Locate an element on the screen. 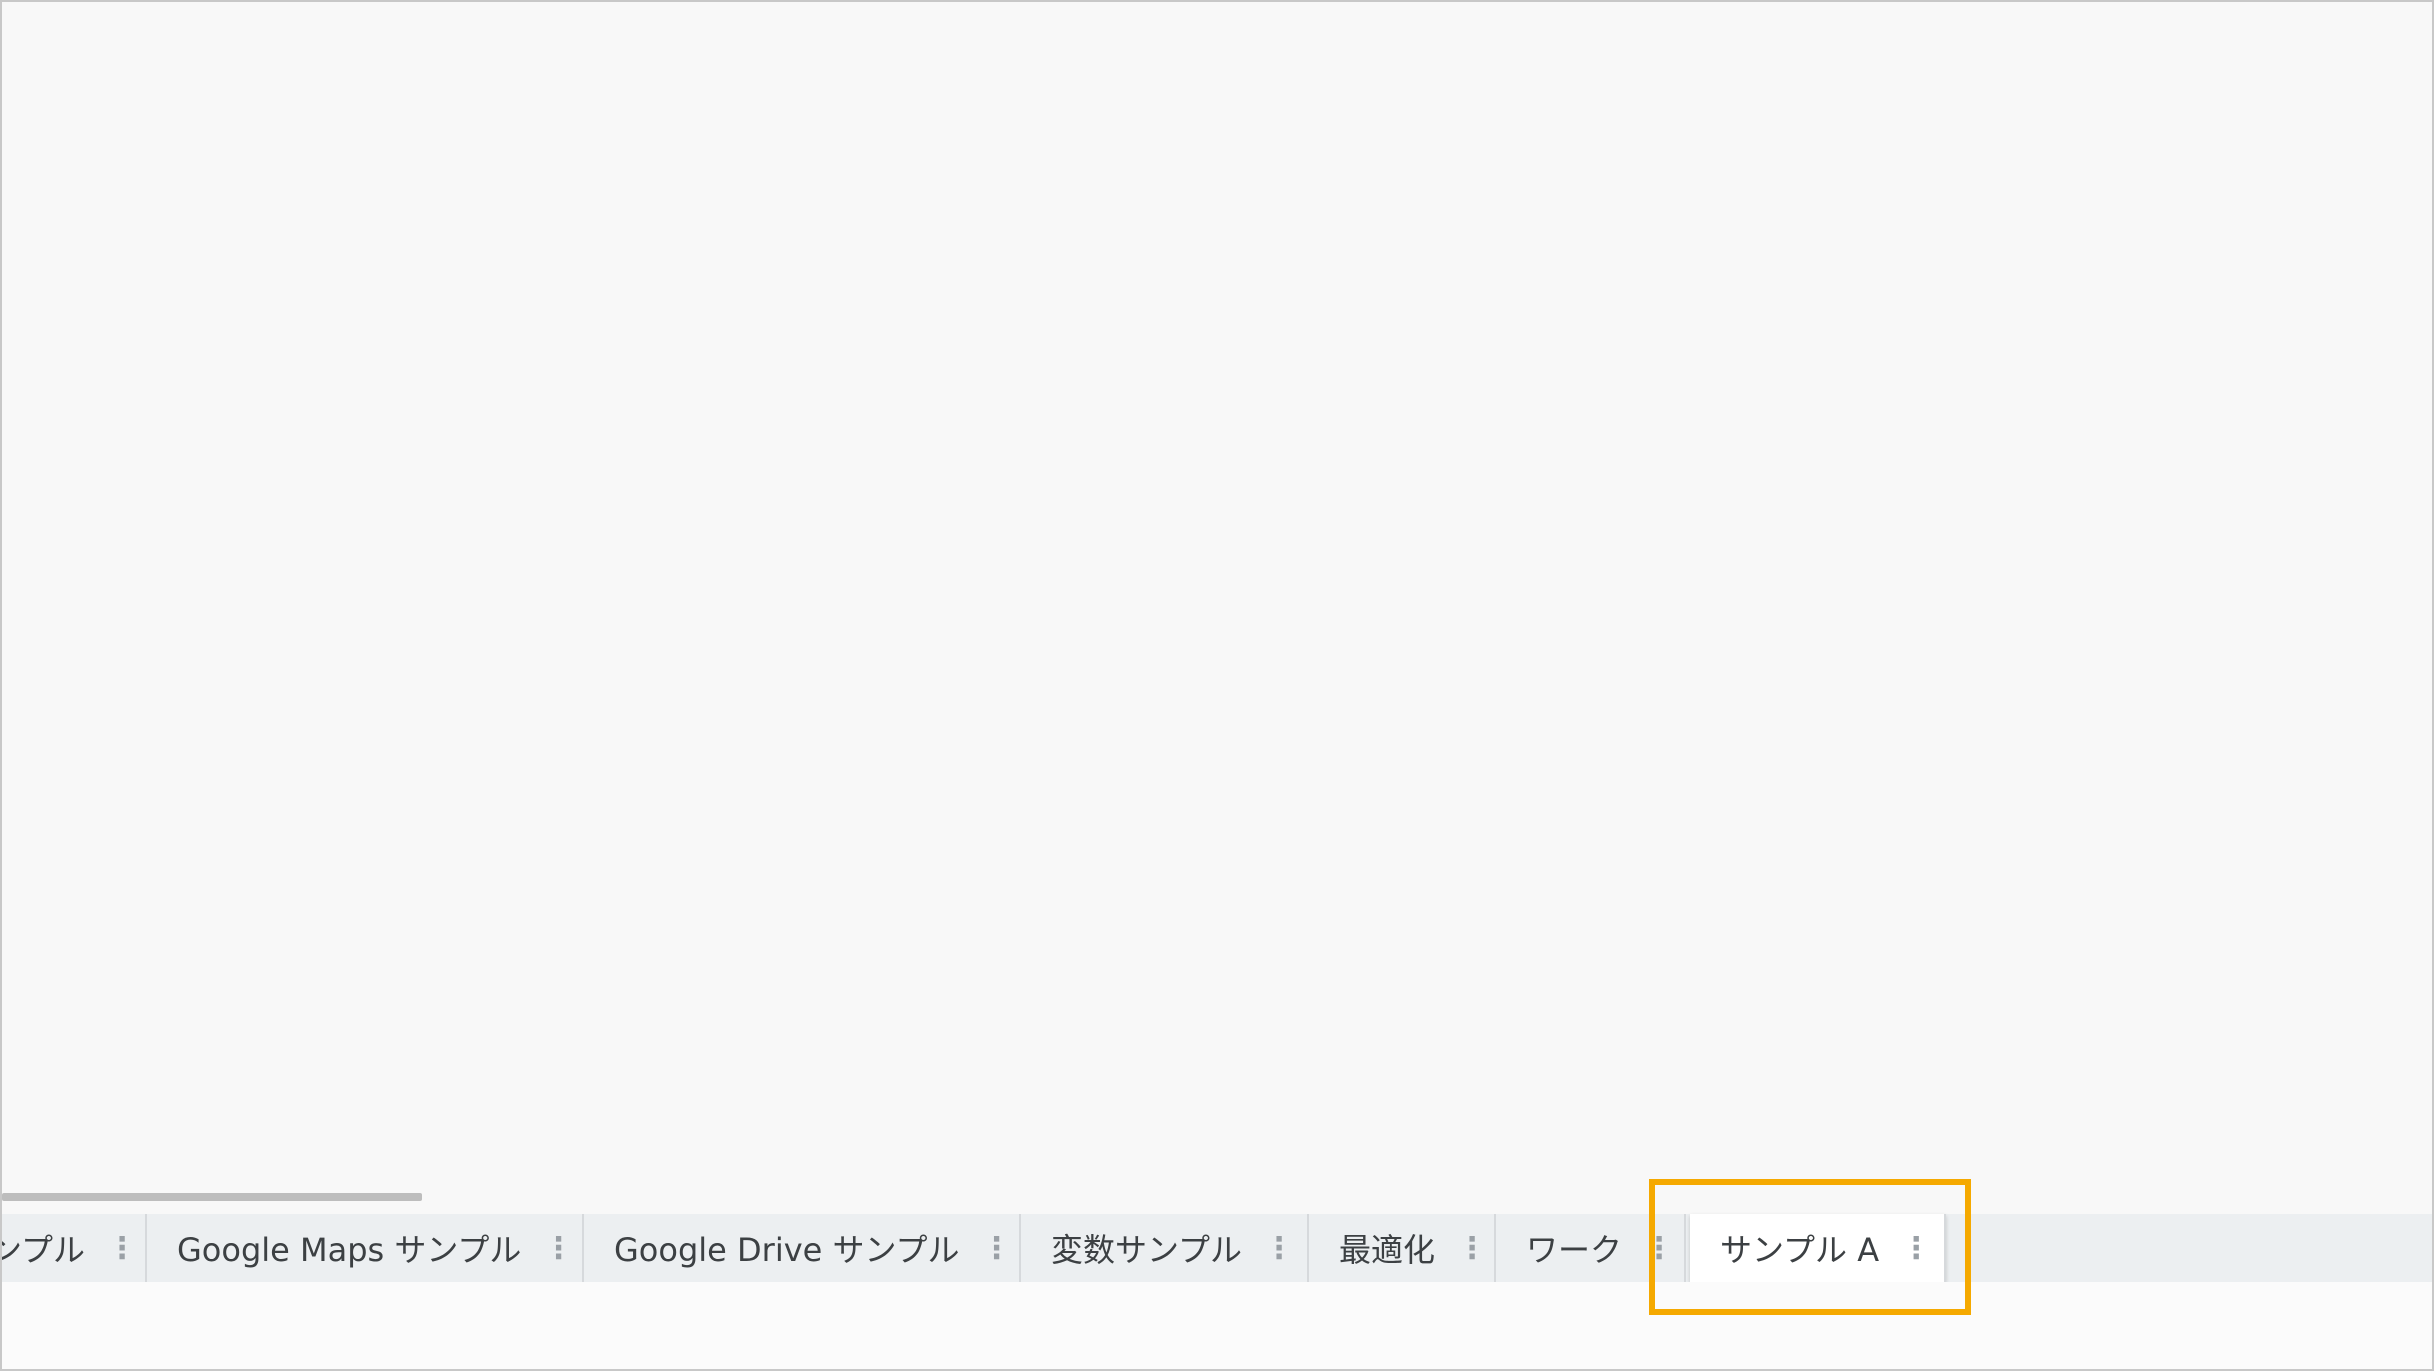  sheet-tab-label: Google Maps サンプル is located at coordinates (349, 1250).